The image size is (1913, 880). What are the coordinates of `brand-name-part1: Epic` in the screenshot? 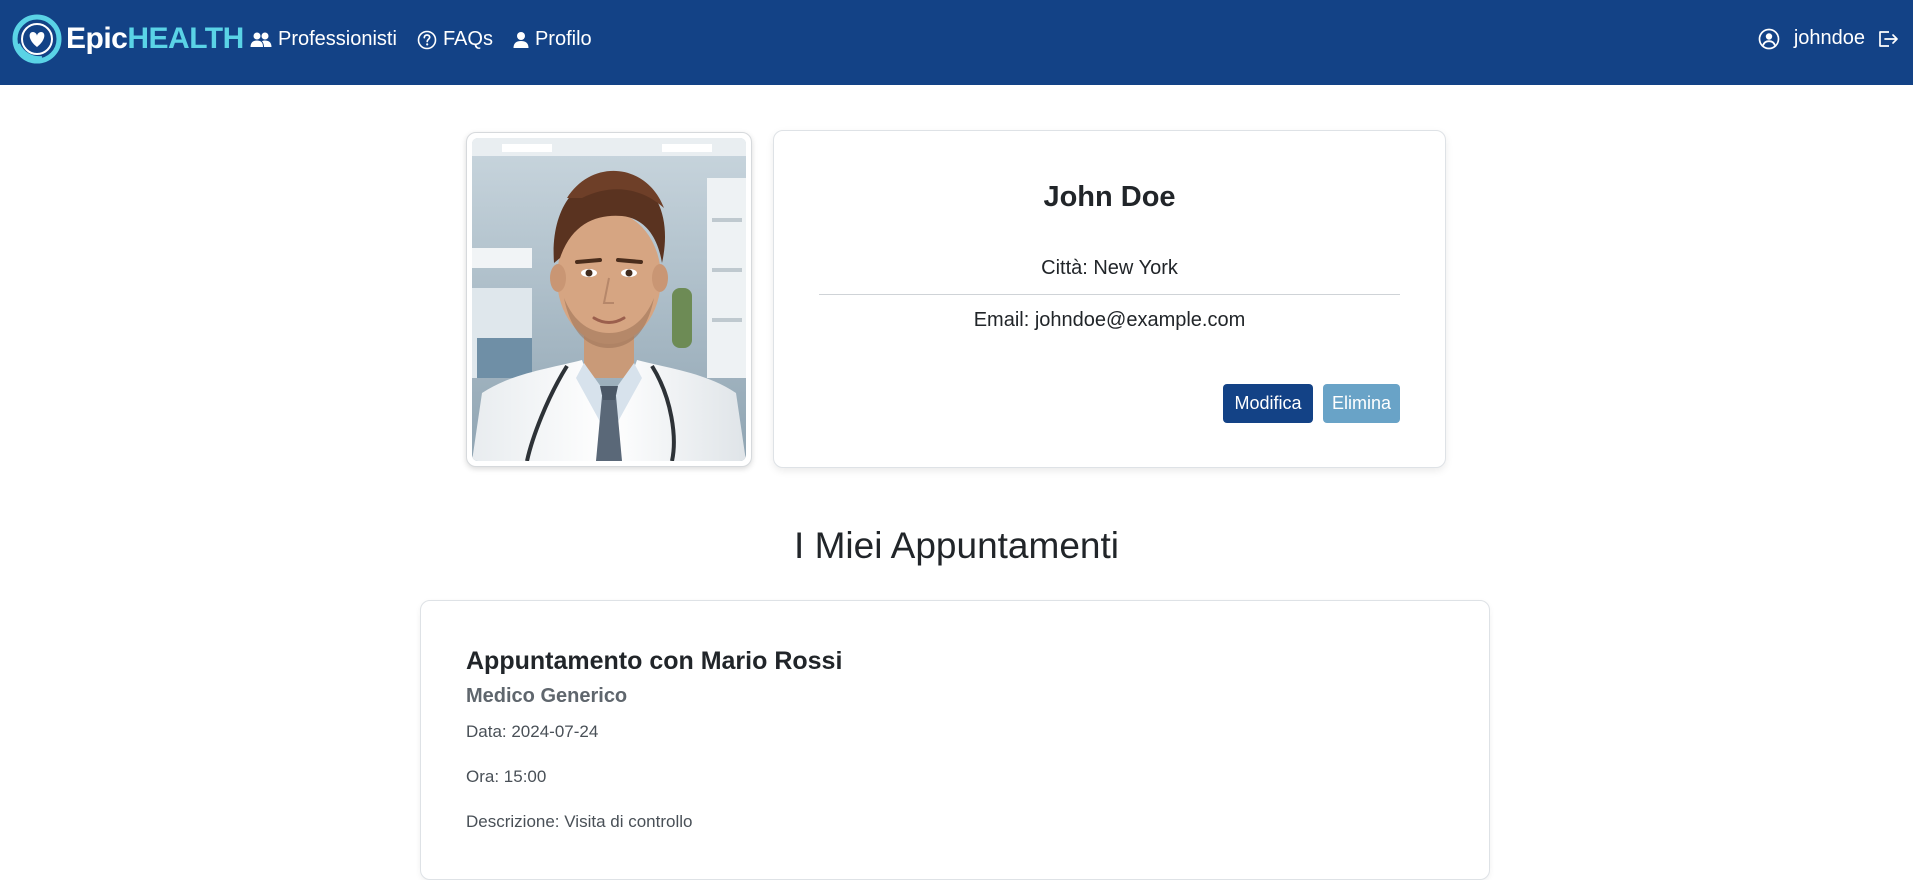 It's located at (97, 38).